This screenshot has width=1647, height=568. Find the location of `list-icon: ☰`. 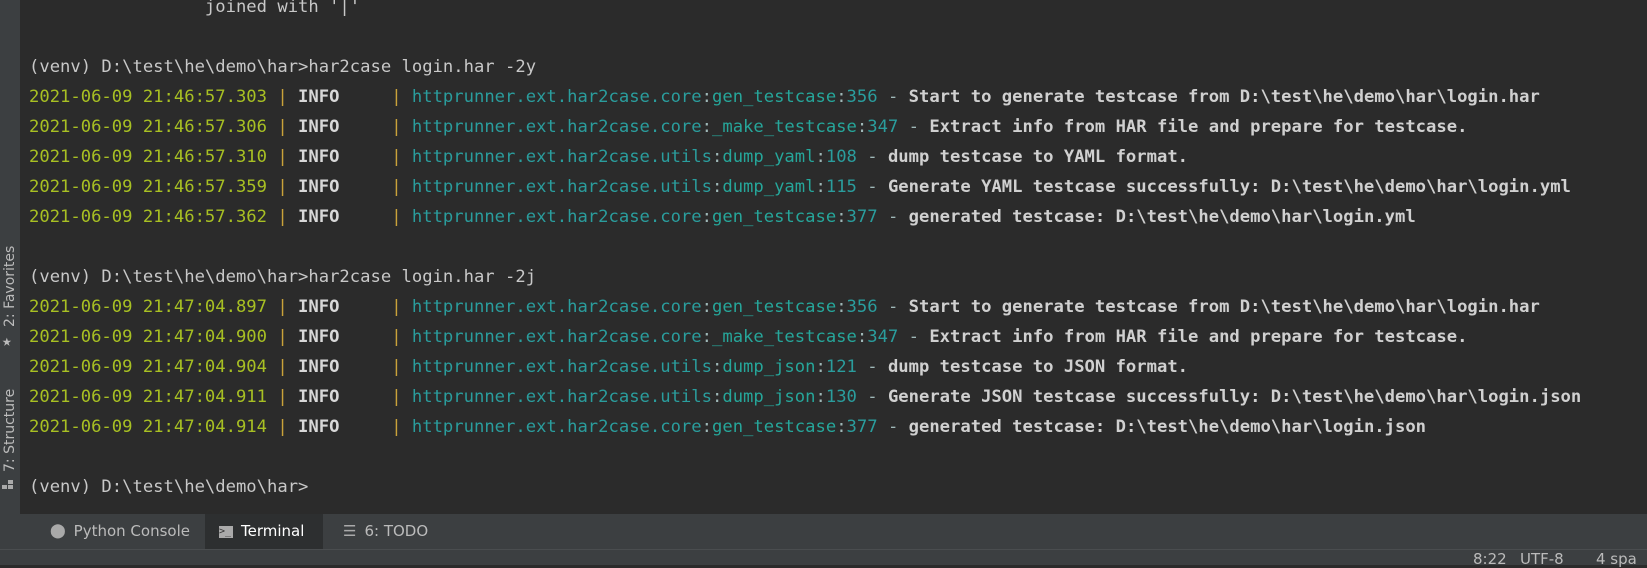

list-icon: ☰ is located at coordinates (350, 531).